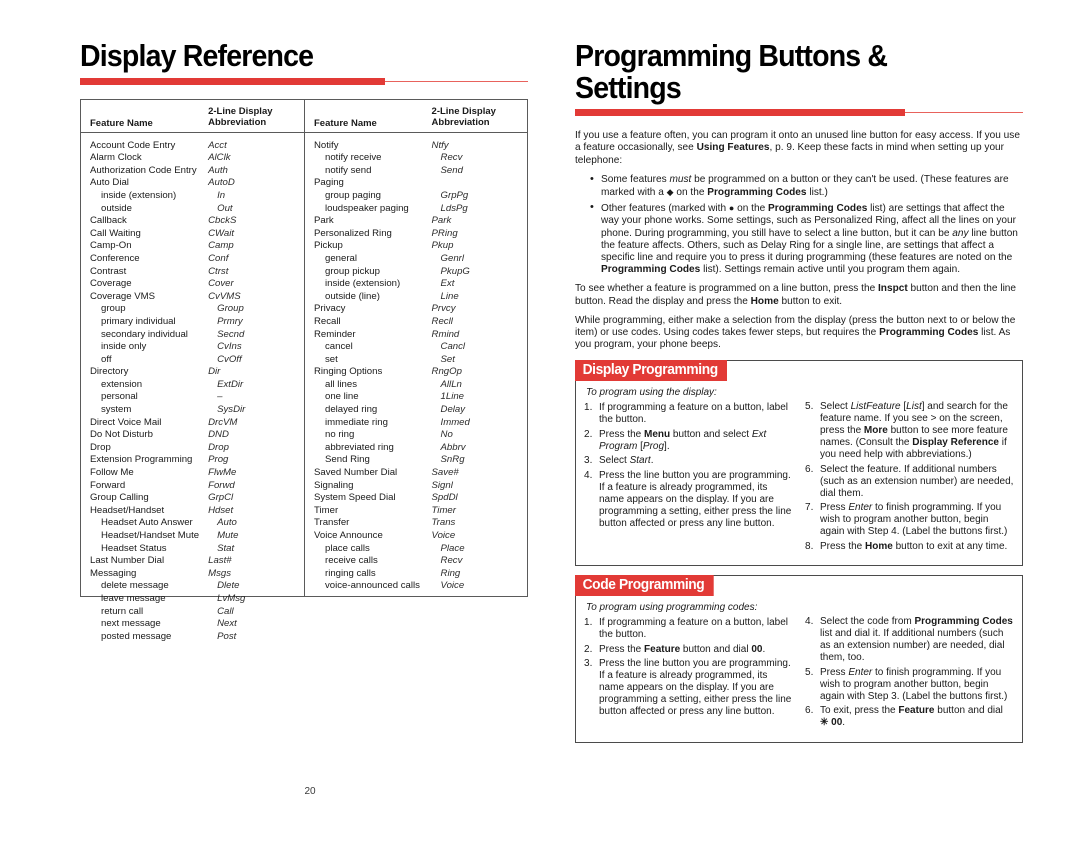 The image size is (1080, 857). I want to click on abbreviation-cell: SysDir, so click(231, 410).